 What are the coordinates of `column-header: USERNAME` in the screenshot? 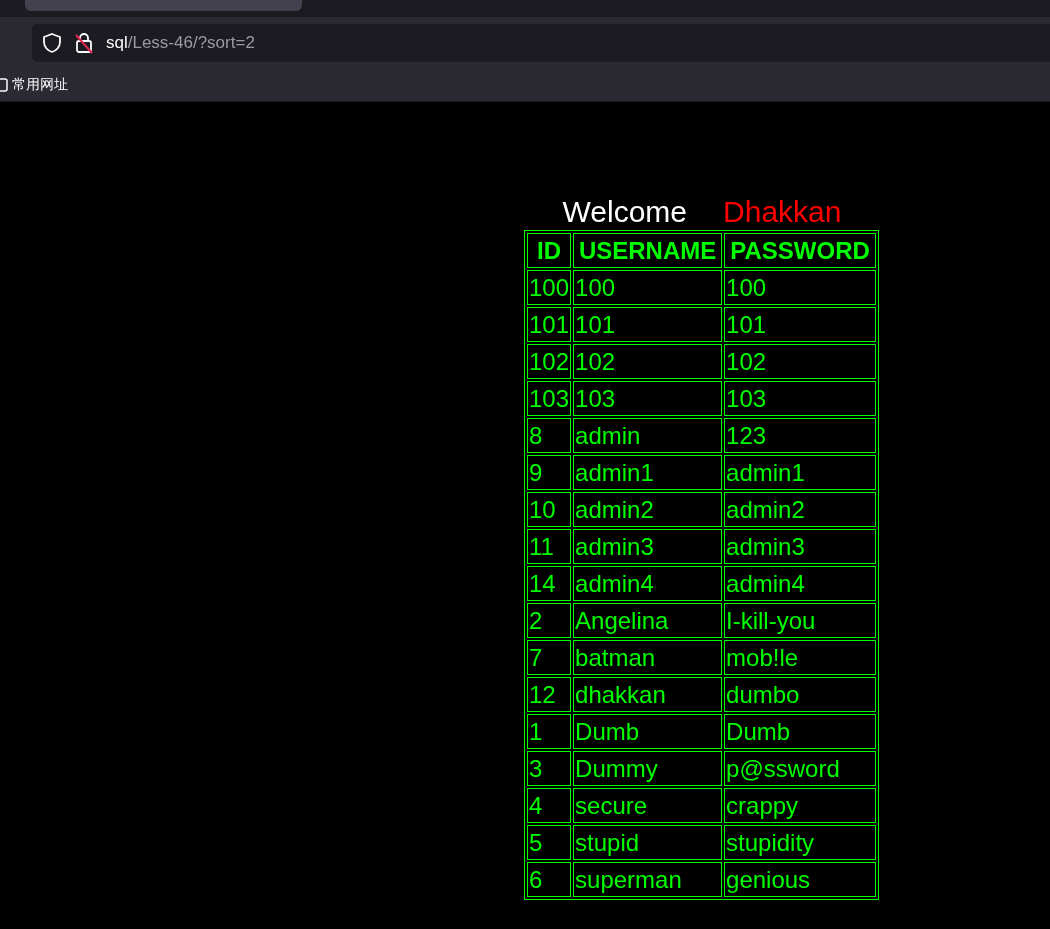 It's located at (648, 250).